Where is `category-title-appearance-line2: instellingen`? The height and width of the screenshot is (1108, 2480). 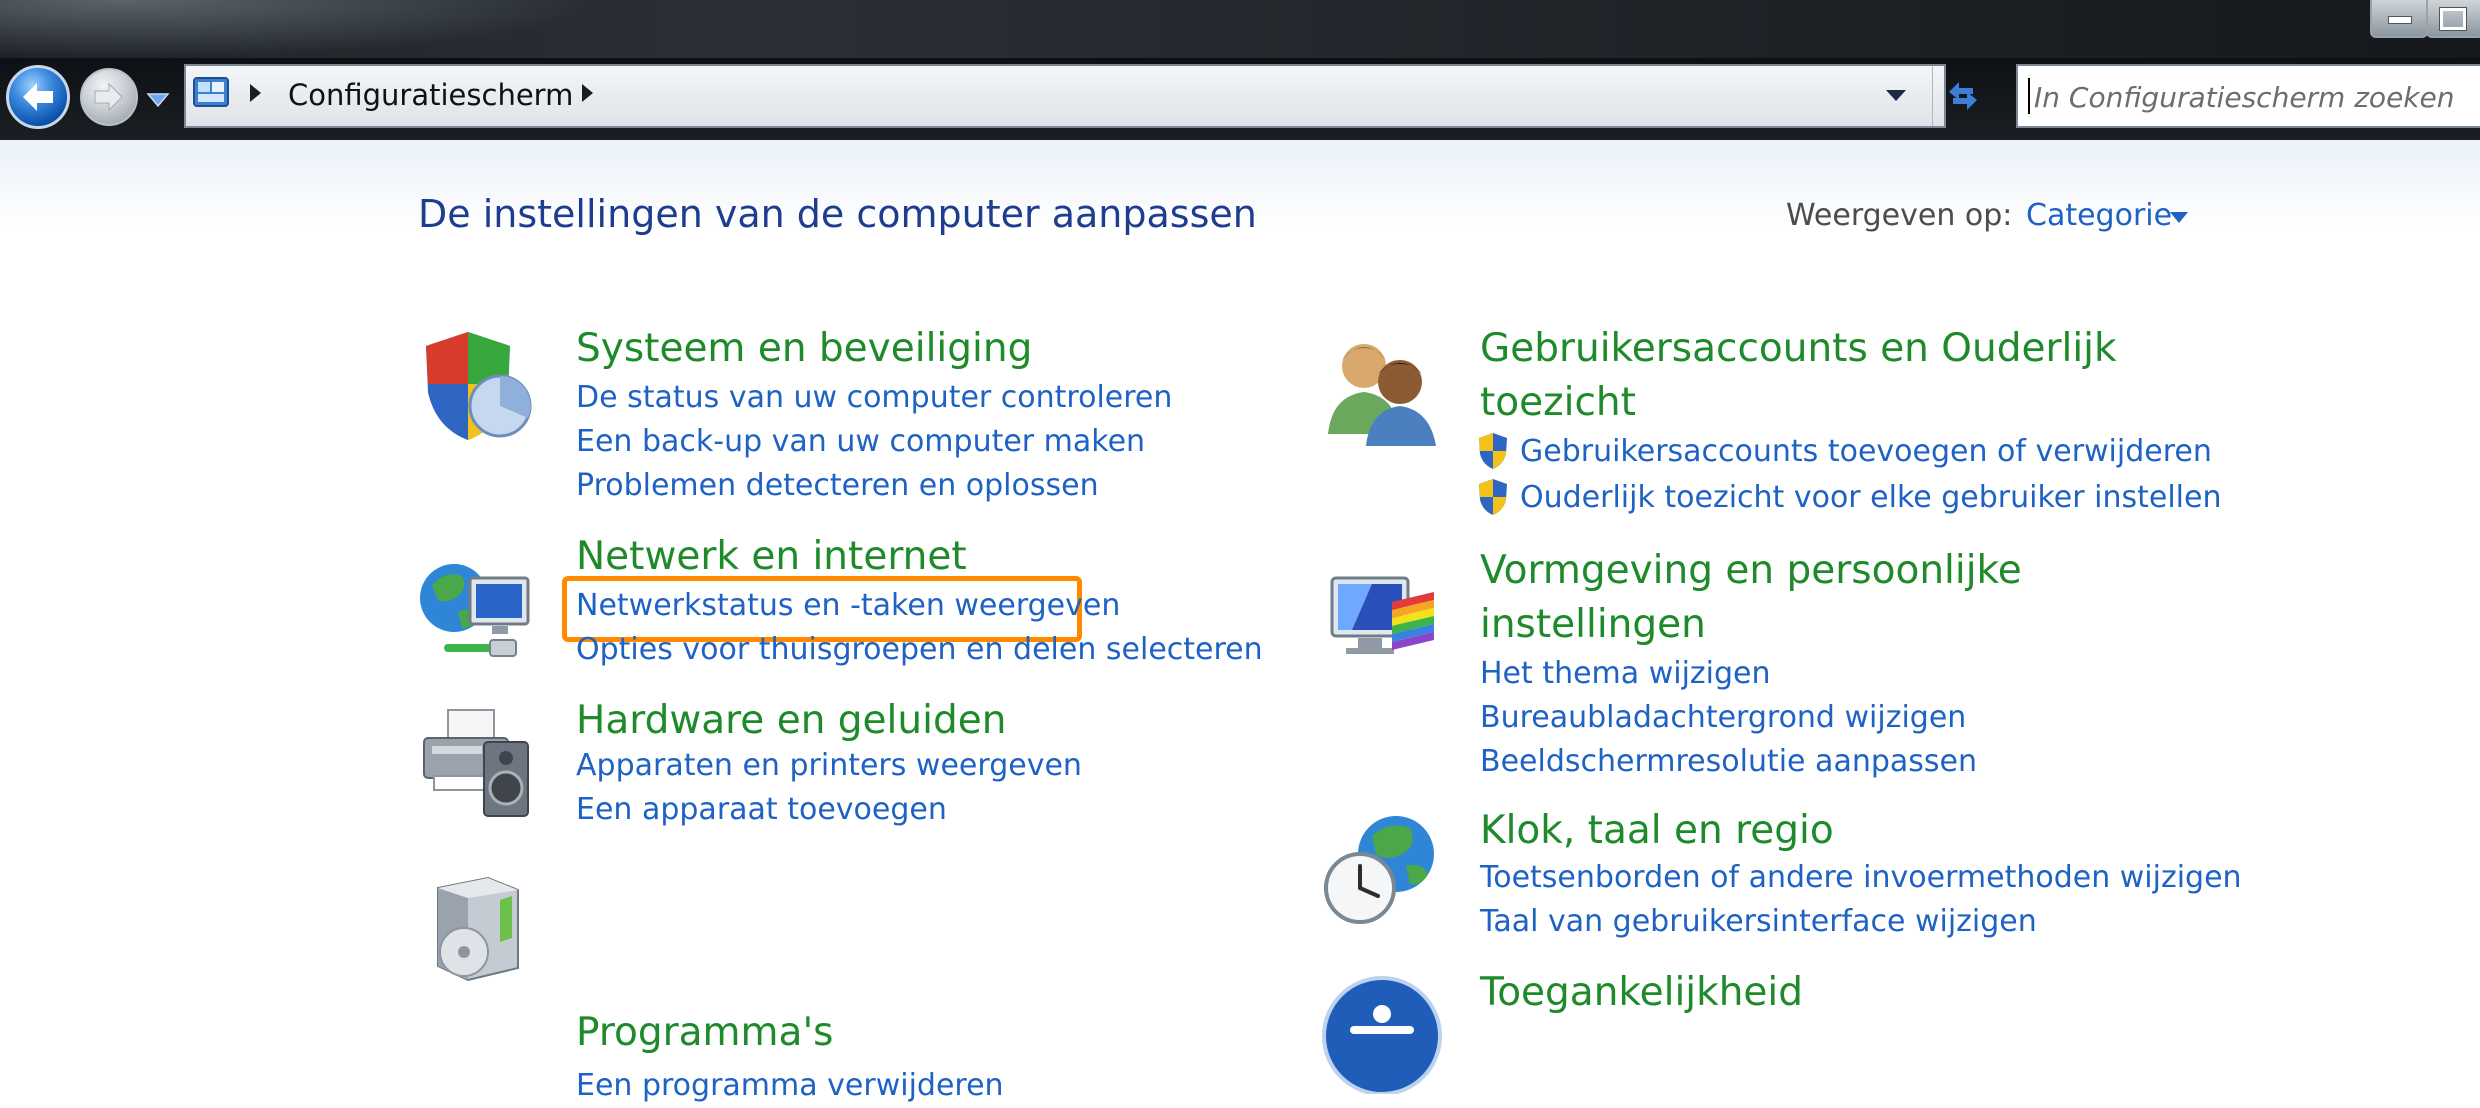
category-title-appearance-line2: instellingen is located at coordinates (1593, 625).